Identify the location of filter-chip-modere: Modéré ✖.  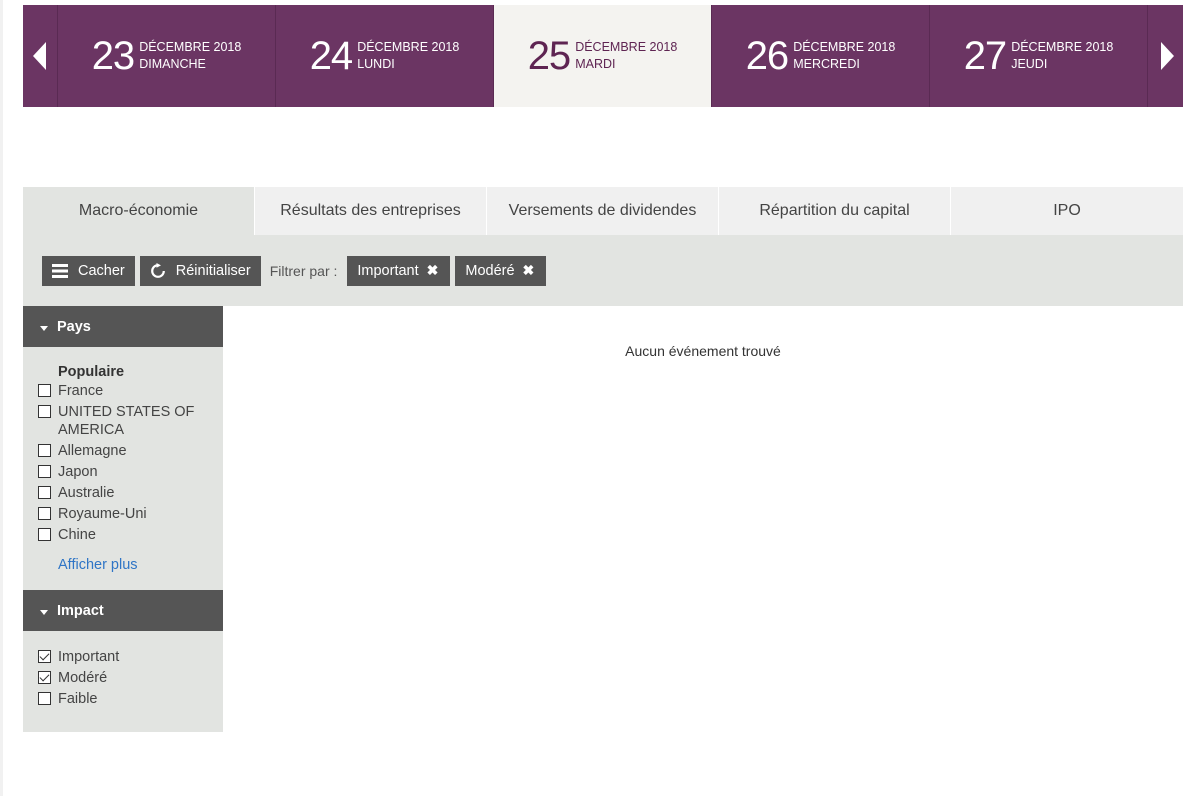
(501, 270).